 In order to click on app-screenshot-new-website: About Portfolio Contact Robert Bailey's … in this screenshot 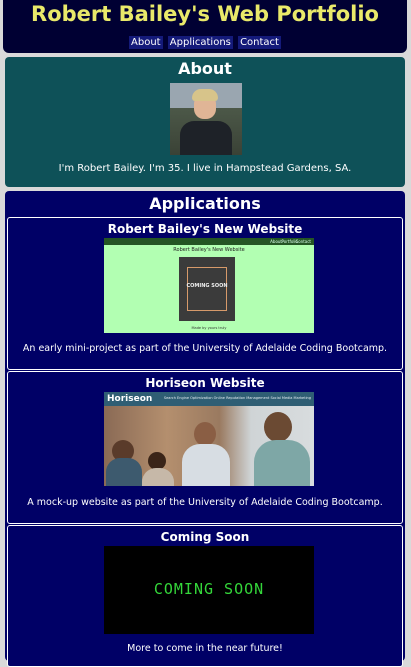, I will do `click(209, 285)`.